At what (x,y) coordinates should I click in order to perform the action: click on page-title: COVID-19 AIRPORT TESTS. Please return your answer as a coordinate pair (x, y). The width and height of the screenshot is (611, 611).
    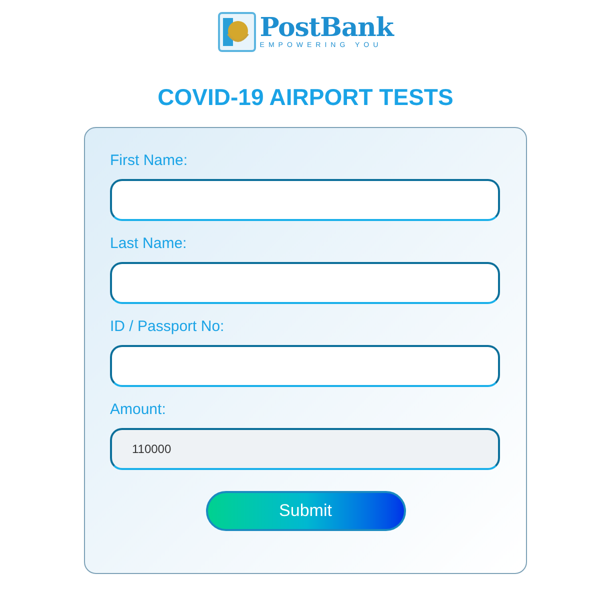
    Looking at the image, I should click on (306, 97).